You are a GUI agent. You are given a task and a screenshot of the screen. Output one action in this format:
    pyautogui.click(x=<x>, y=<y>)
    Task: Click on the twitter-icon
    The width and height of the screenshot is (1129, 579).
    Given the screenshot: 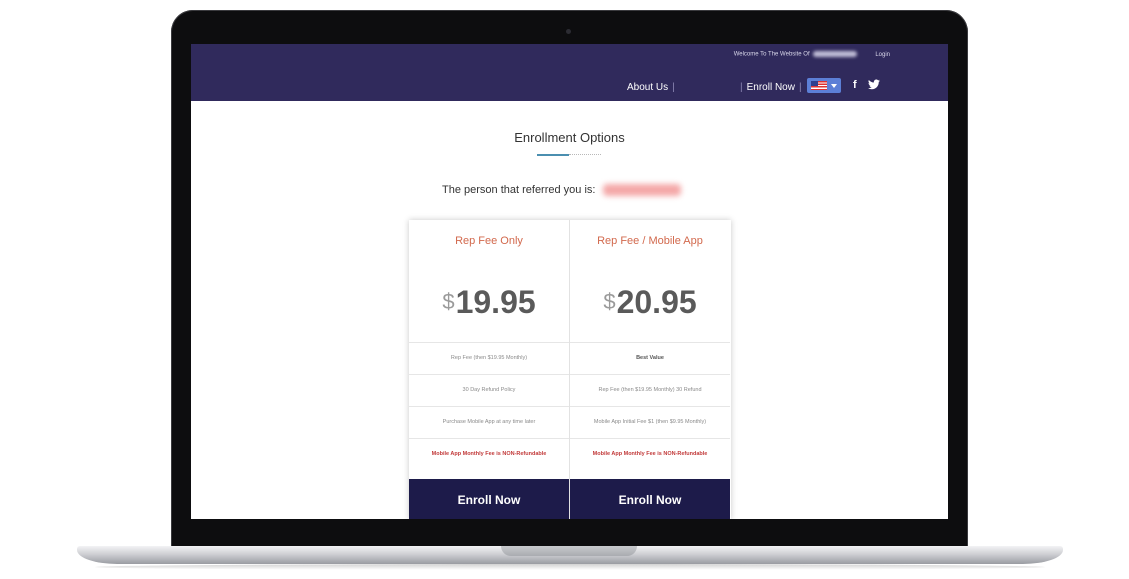 What is the action you would take?
    pyautogui.click(x=874, y=84)
    